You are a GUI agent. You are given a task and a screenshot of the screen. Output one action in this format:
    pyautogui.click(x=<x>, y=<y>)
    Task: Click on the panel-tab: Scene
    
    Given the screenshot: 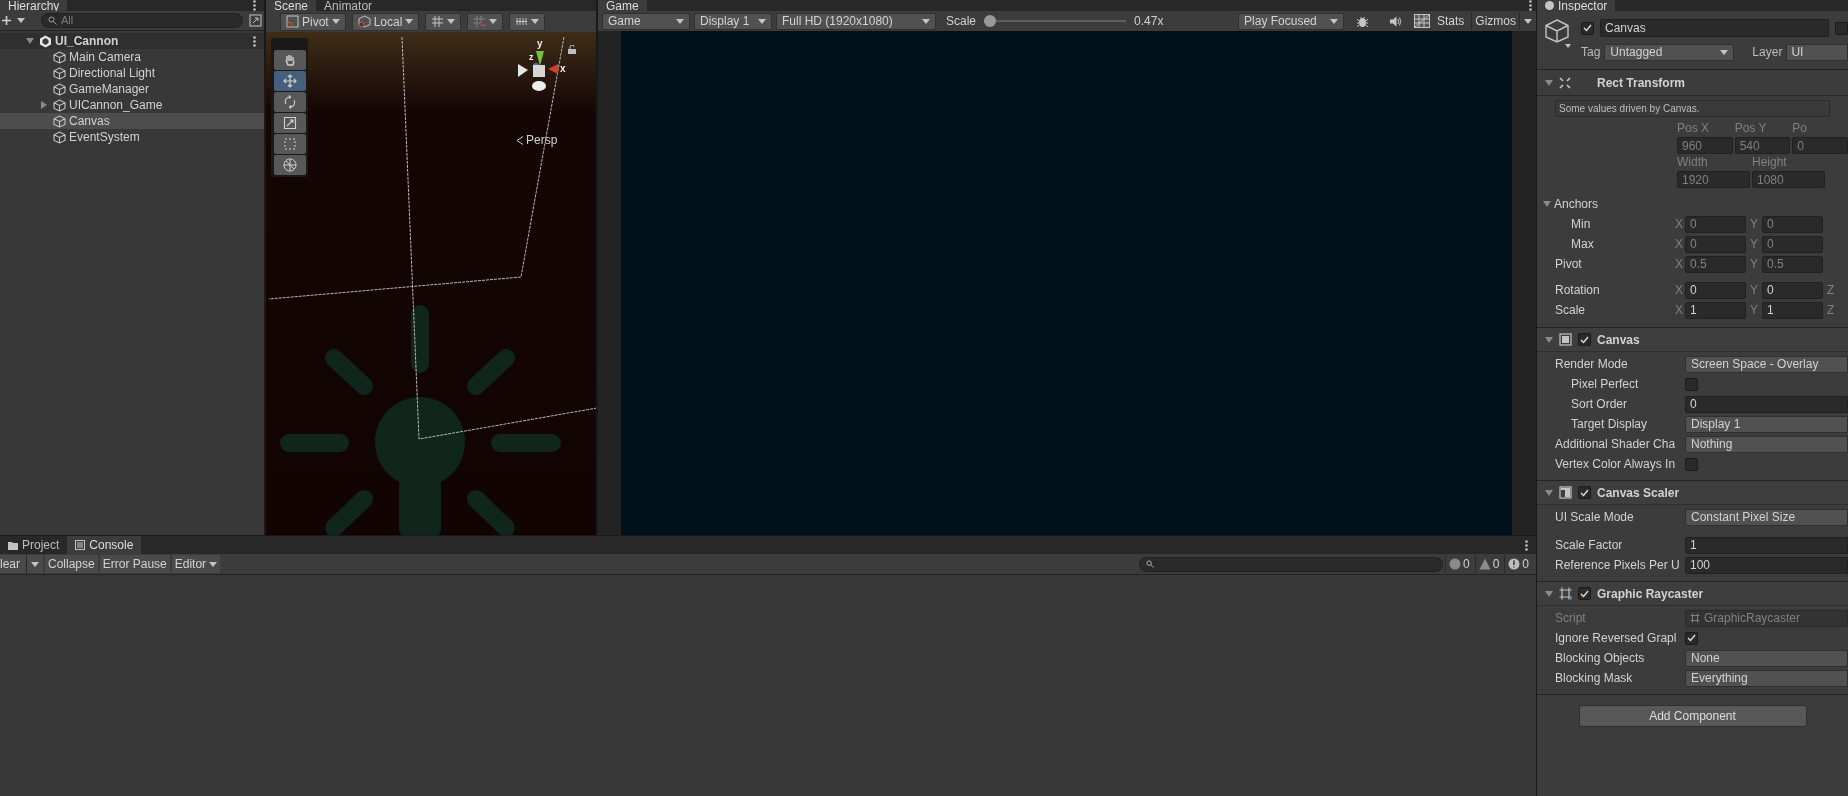 What is the action you would take?
    pyautogui.click(x=291, y=5)
    